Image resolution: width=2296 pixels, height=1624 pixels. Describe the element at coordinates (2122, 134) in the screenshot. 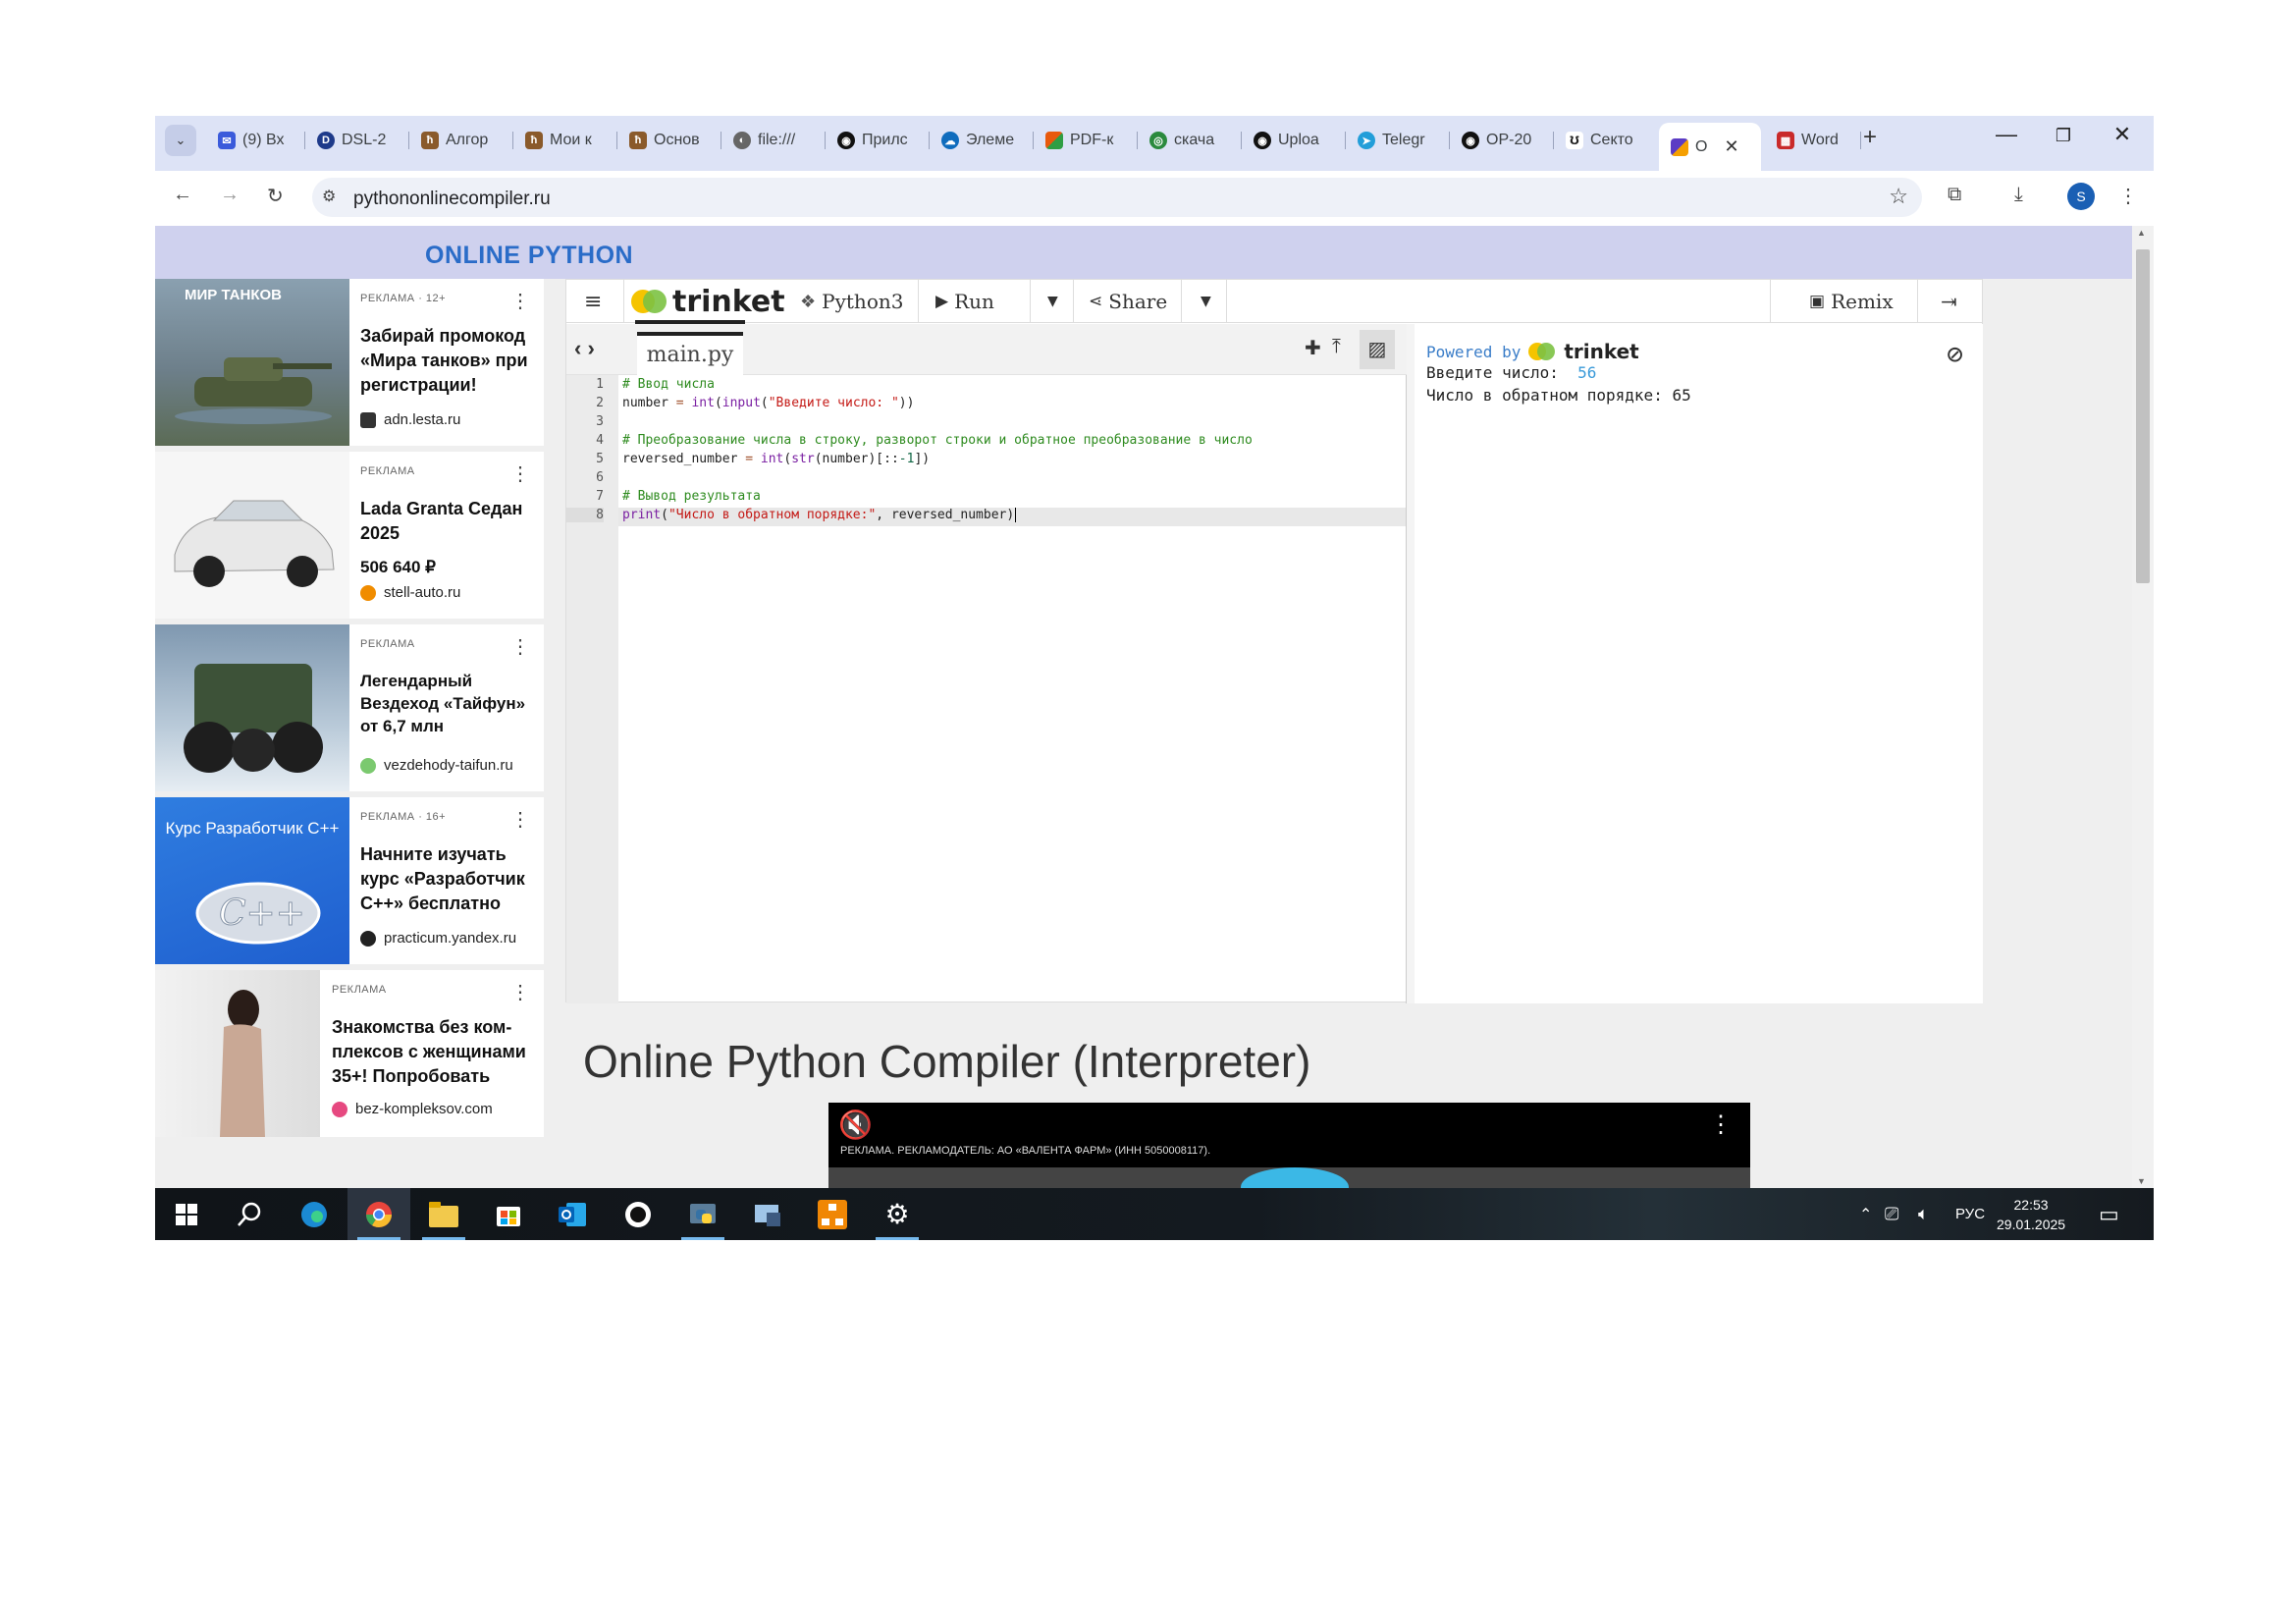

I see `close-window-button: ✕` at that location.